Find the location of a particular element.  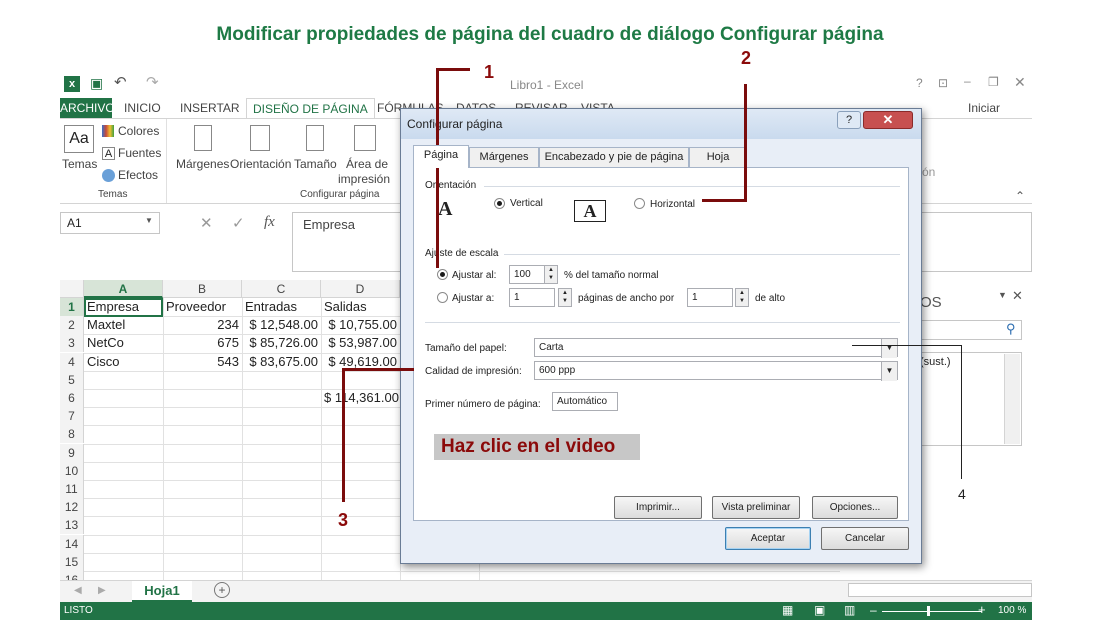

ok-button: Aceptar is located at coordinates (768, 538).